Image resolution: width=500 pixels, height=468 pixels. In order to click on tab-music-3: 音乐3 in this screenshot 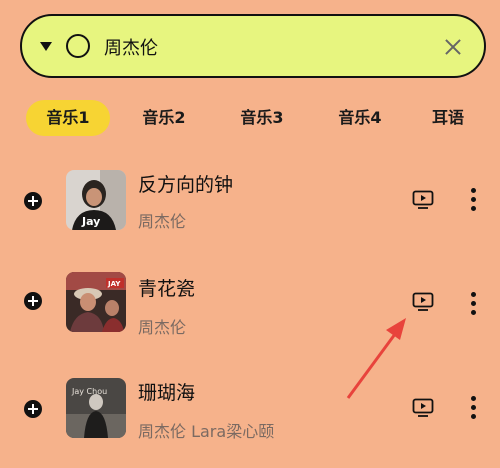, I will do `click(262, 118)`.